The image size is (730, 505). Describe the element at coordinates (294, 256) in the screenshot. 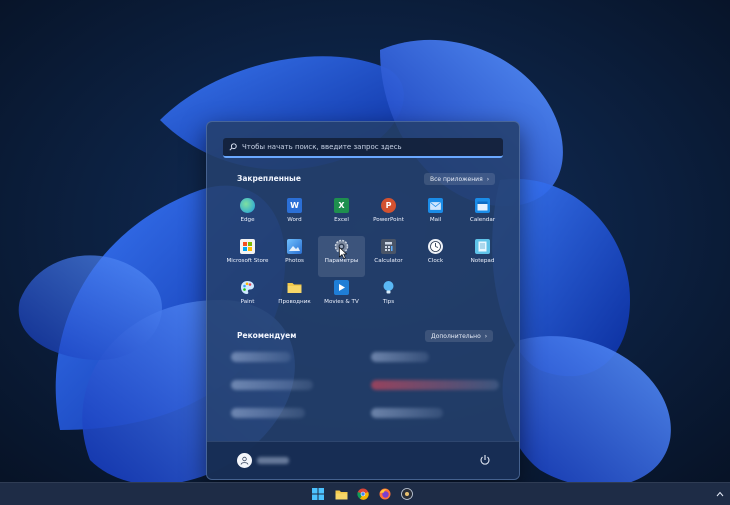

I see `app-photos: Photos` at that location.